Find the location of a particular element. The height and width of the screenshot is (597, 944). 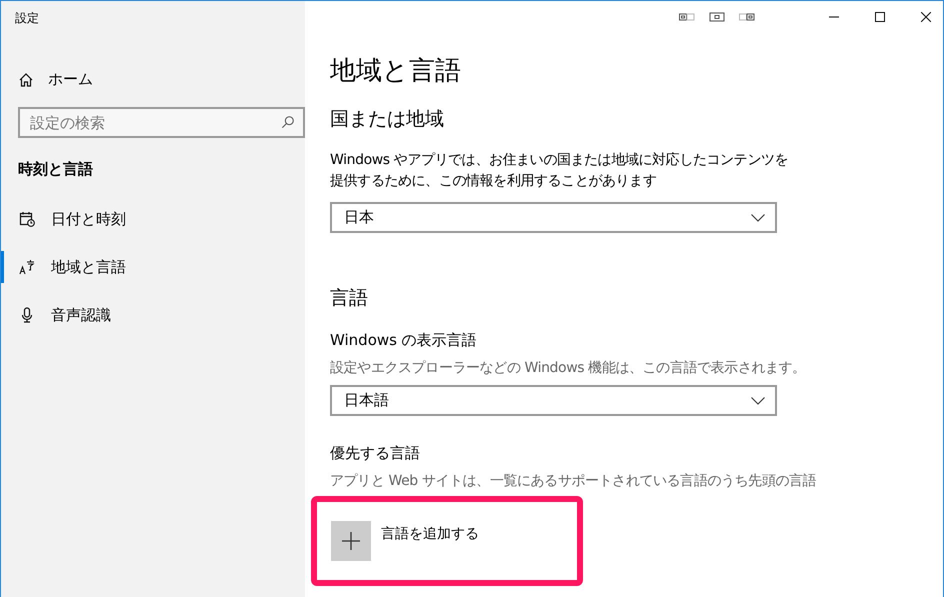

add-language-button: 言語を追加する is located at coordinates (405, 541).